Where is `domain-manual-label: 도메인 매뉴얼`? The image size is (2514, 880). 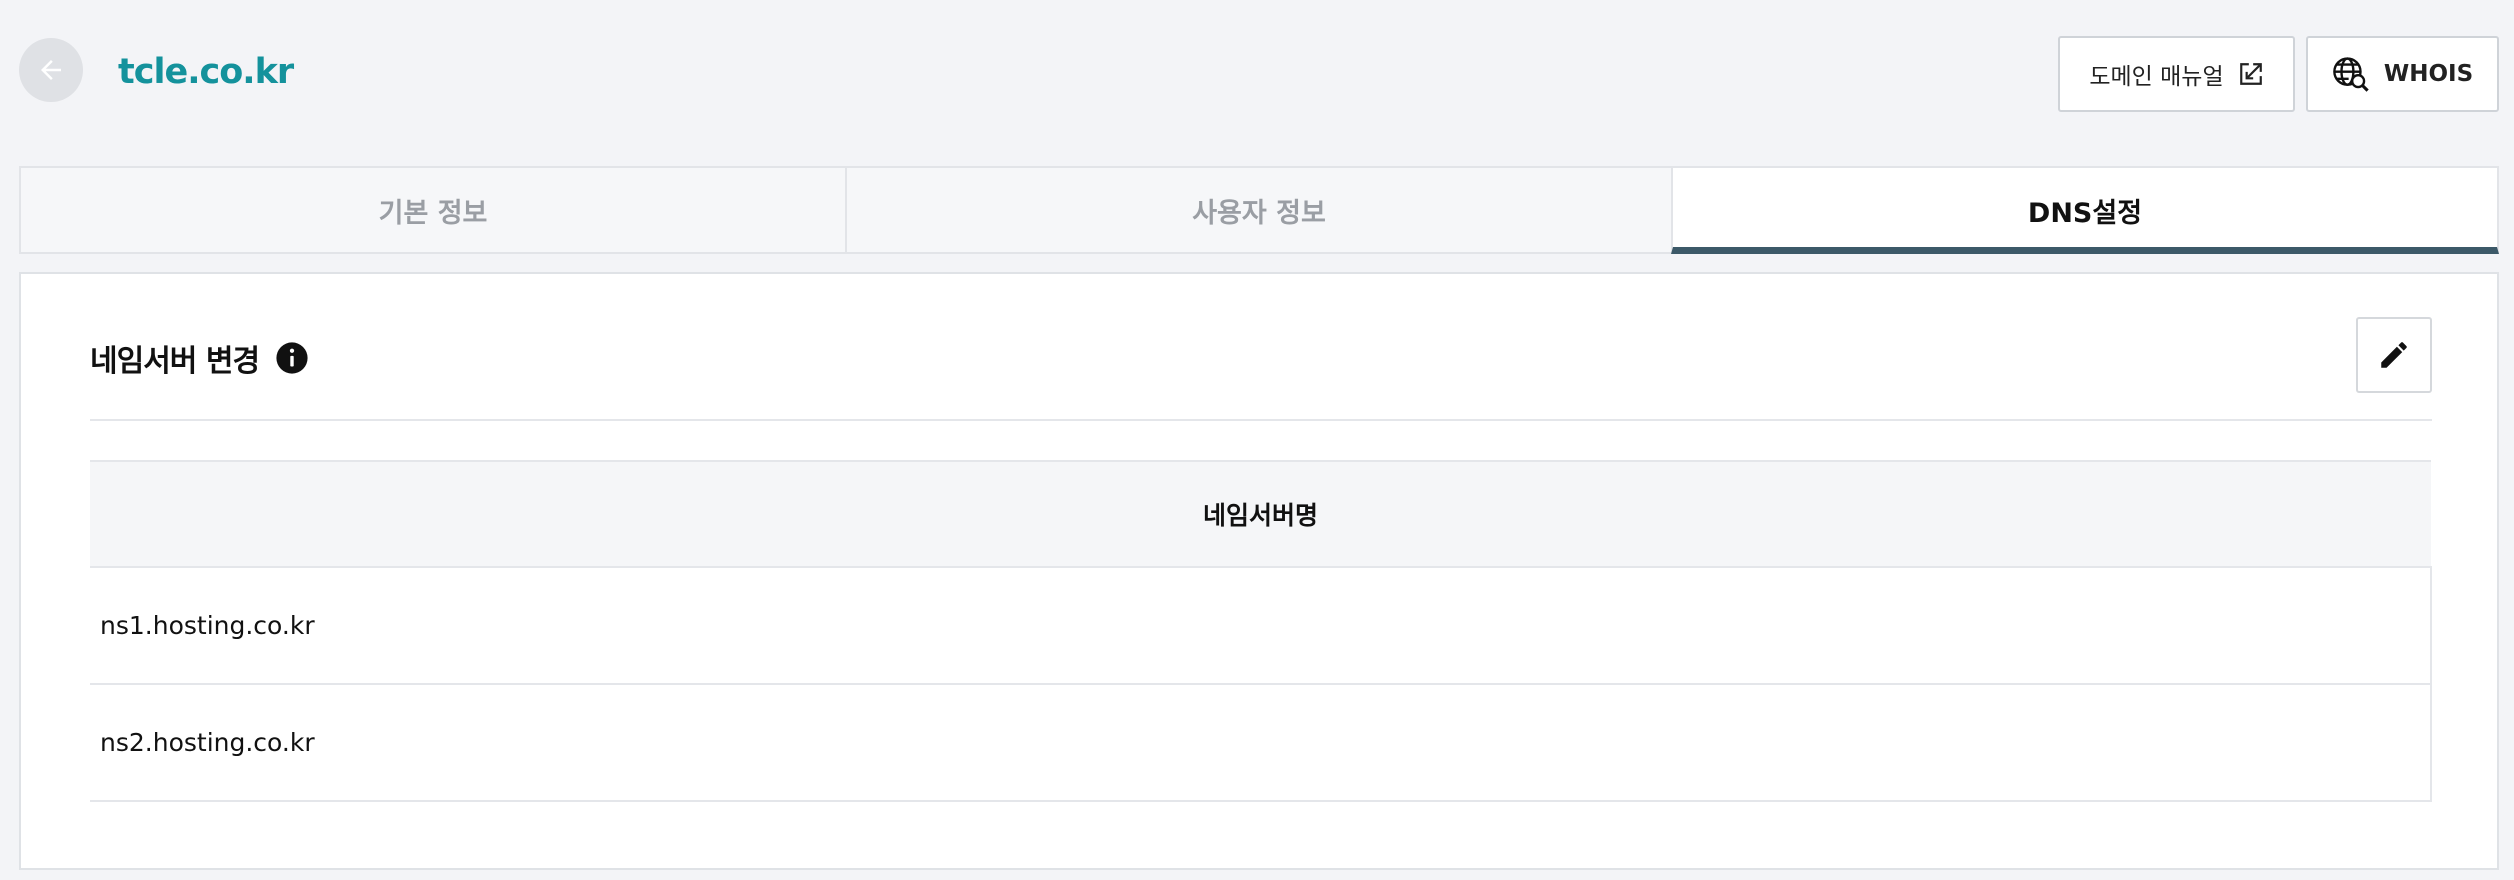
domain-manual-label: 도메인 매뉴얼 is located at coordinates (2156, 77).